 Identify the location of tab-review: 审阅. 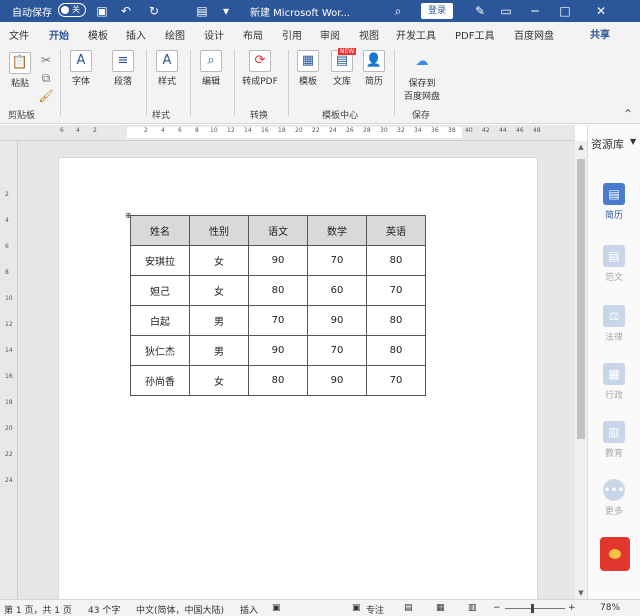
(330, 34).